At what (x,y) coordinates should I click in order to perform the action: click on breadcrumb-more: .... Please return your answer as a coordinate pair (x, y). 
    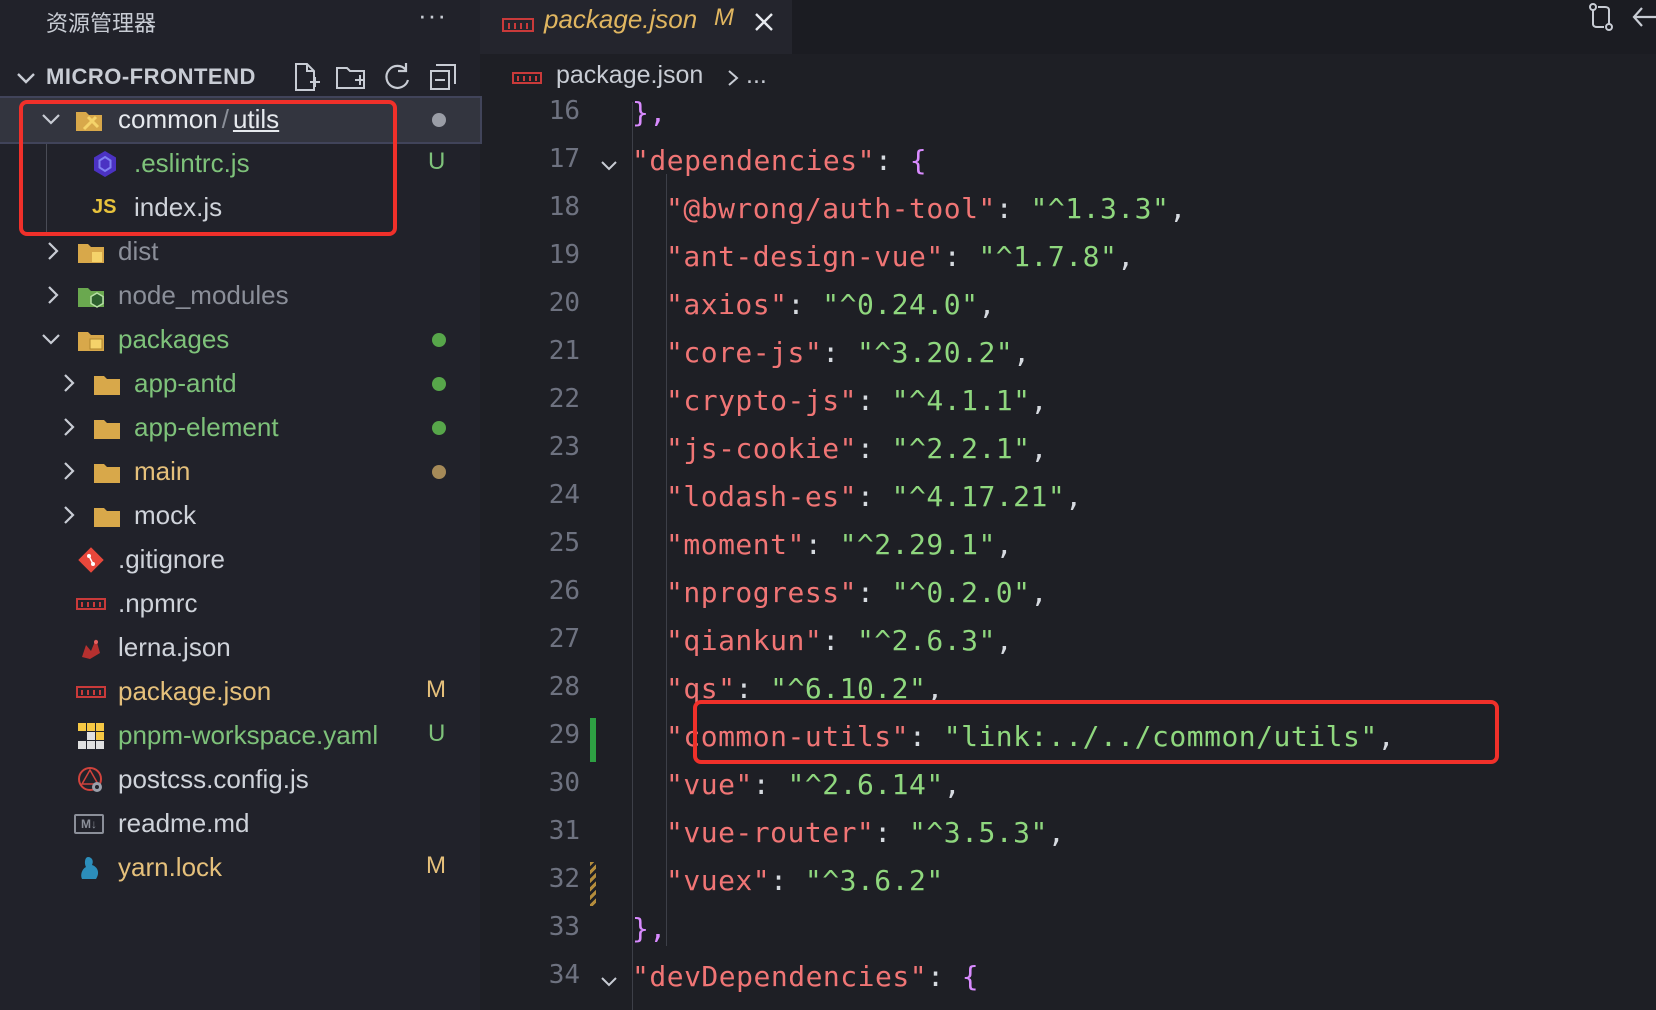
    Looking at the image, I should click on (756, 75).